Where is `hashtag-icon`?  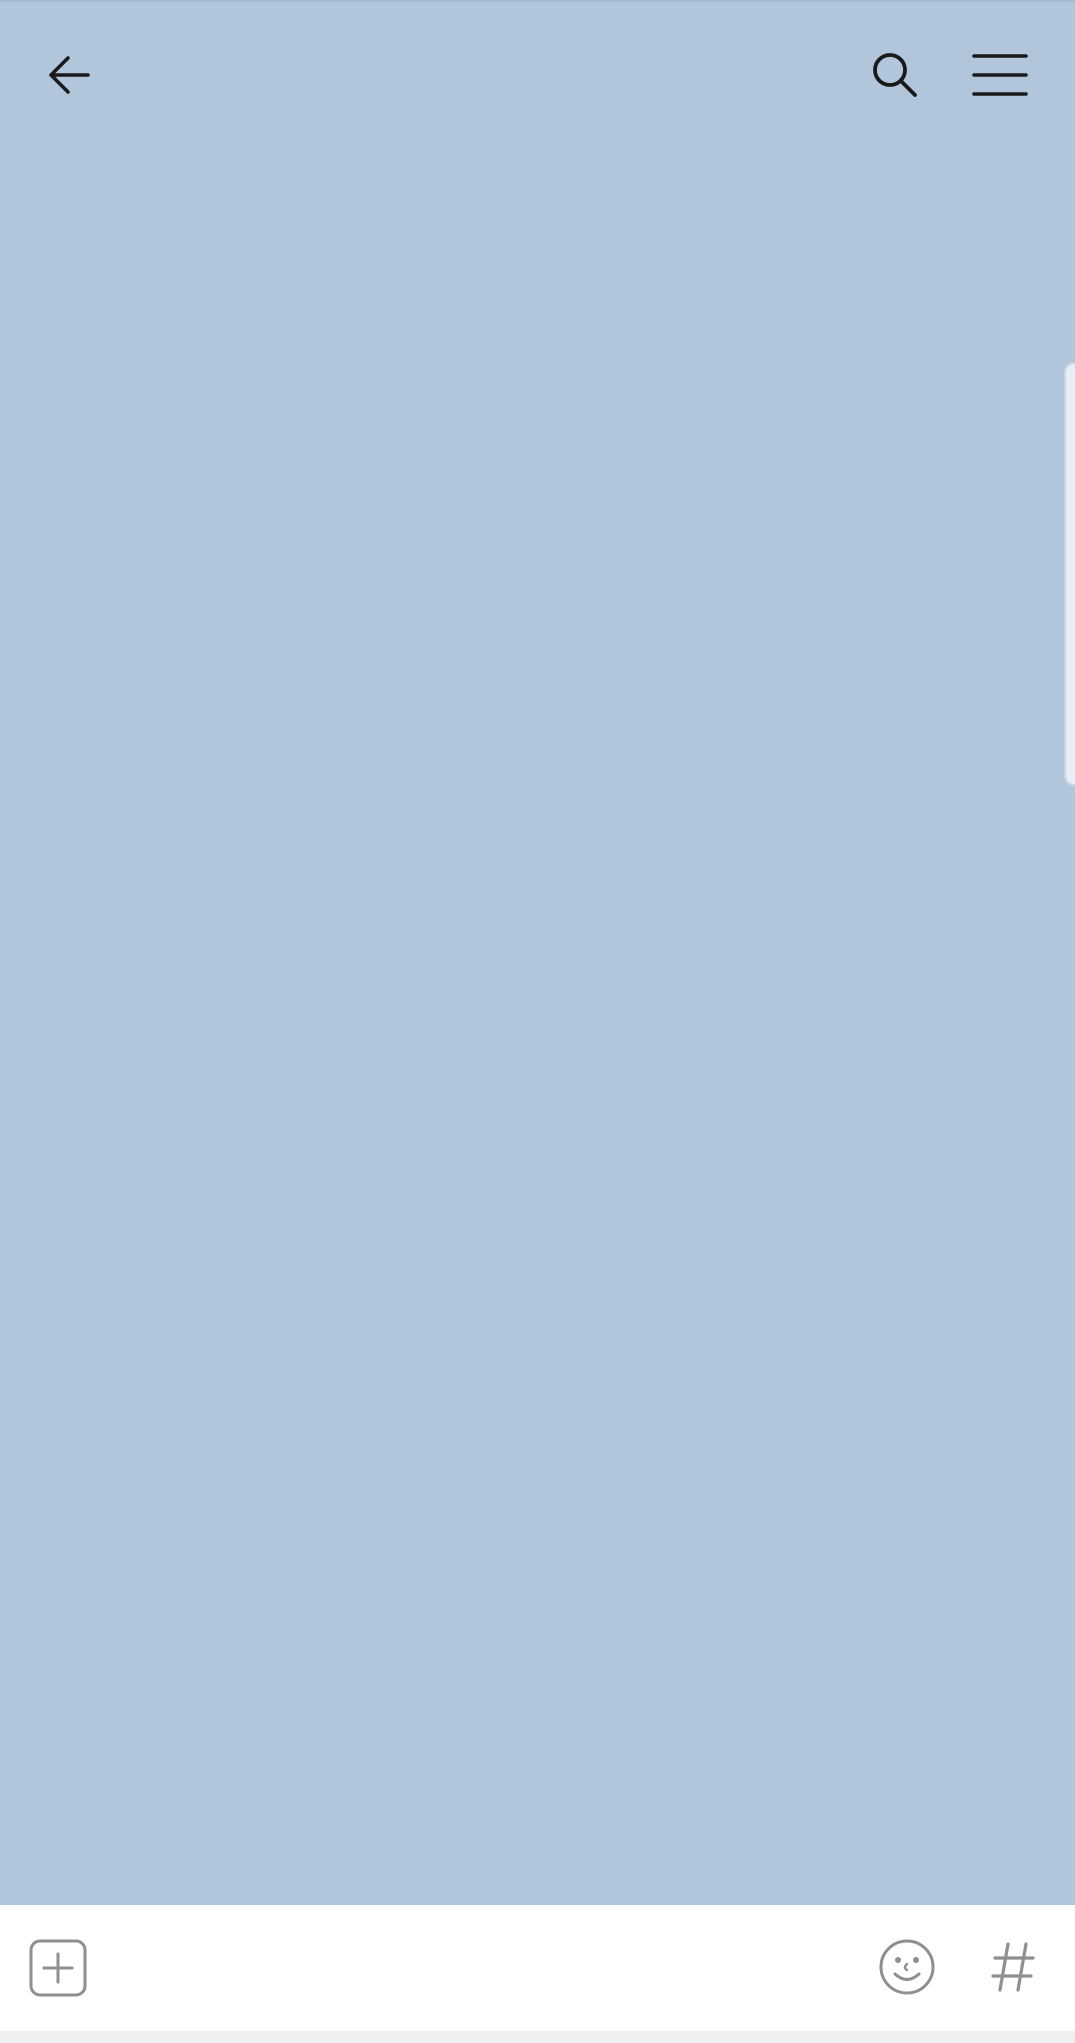 hashtag-icon is located at coordinates (1013, 1967).